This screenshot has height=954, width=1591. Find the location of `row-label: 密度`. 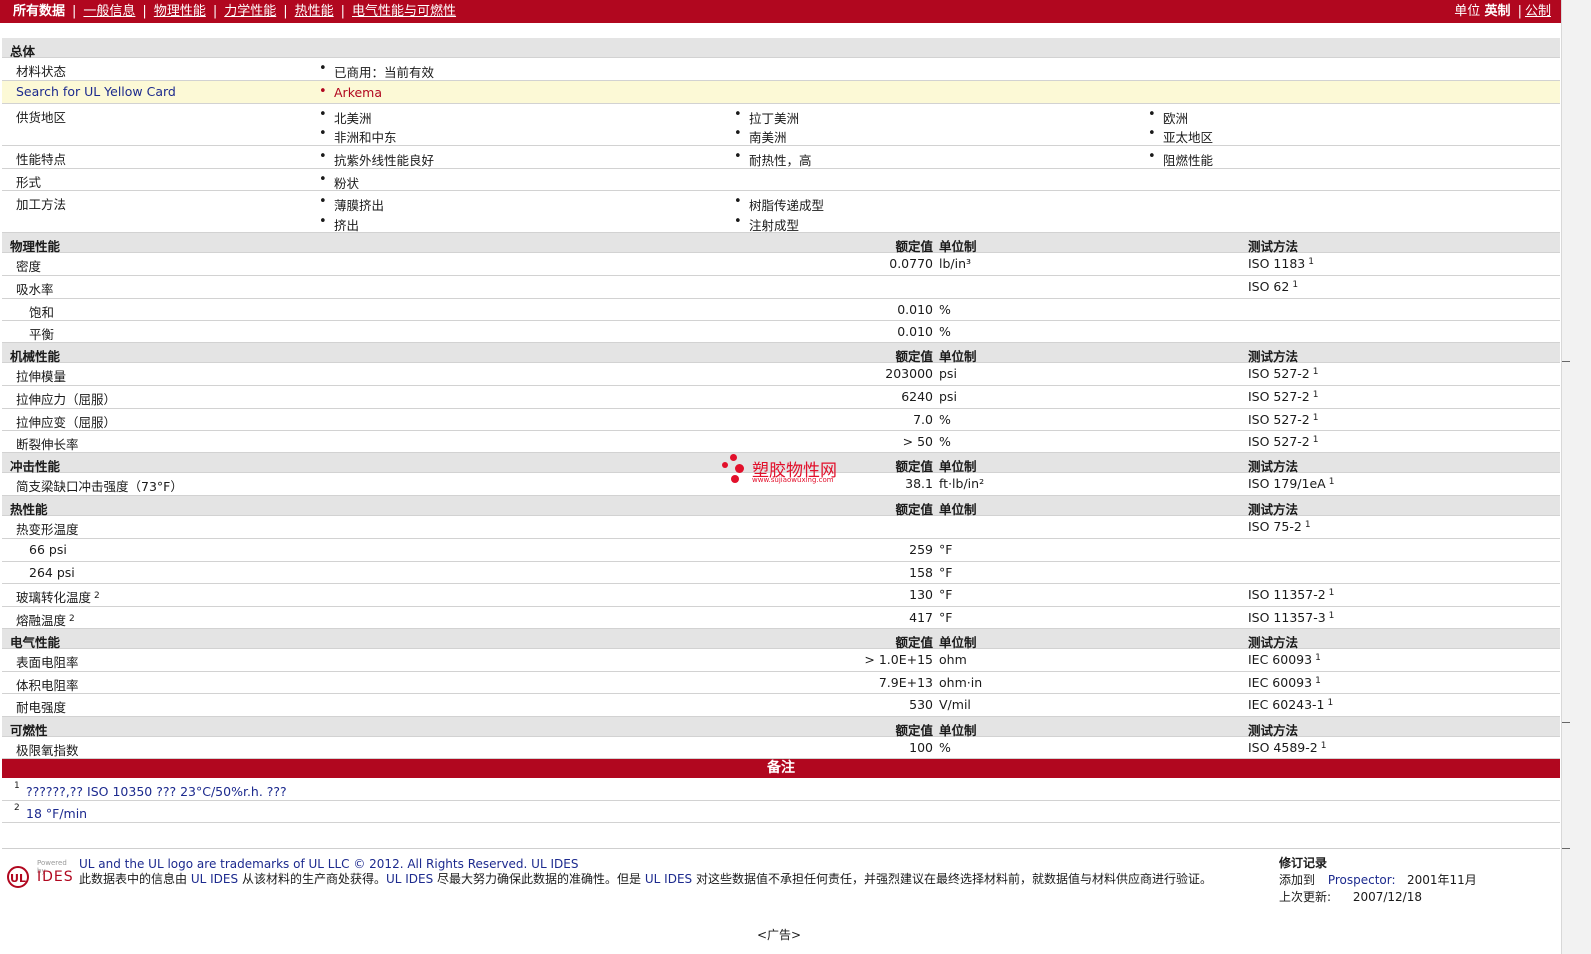

row-label: 密度 is located at coordinates (29, 266).